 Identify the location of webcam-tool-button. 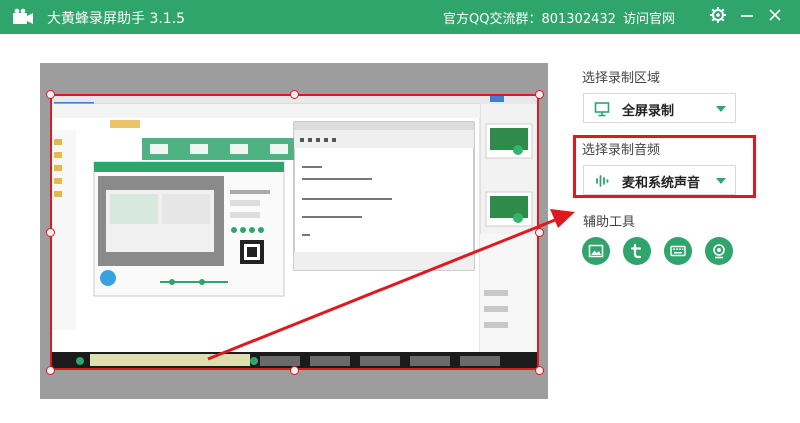
(719, 251).